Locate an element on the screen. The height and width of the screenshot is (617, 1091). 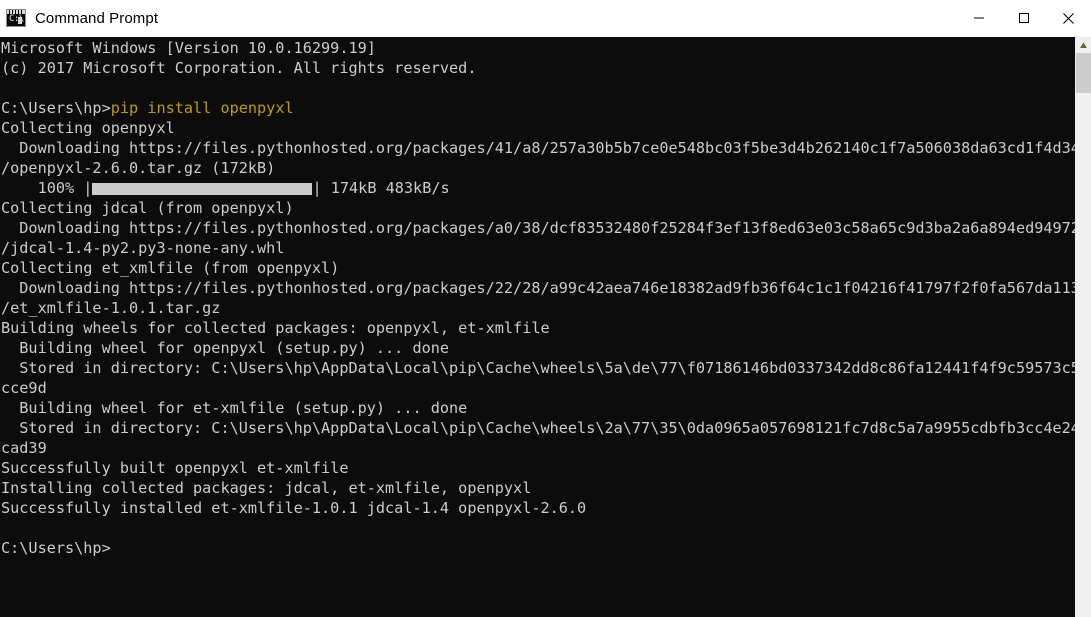
minimize-icon is located at coordinates (978, 18).